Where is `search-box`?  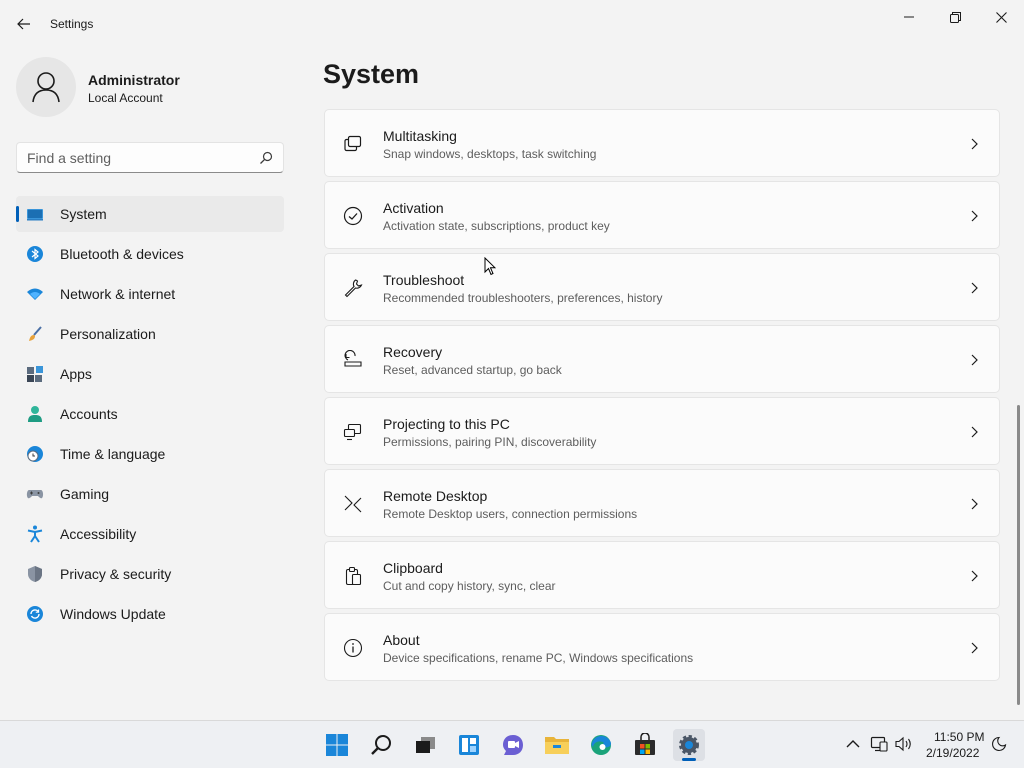
search-box is located at coordinates (150, 157).